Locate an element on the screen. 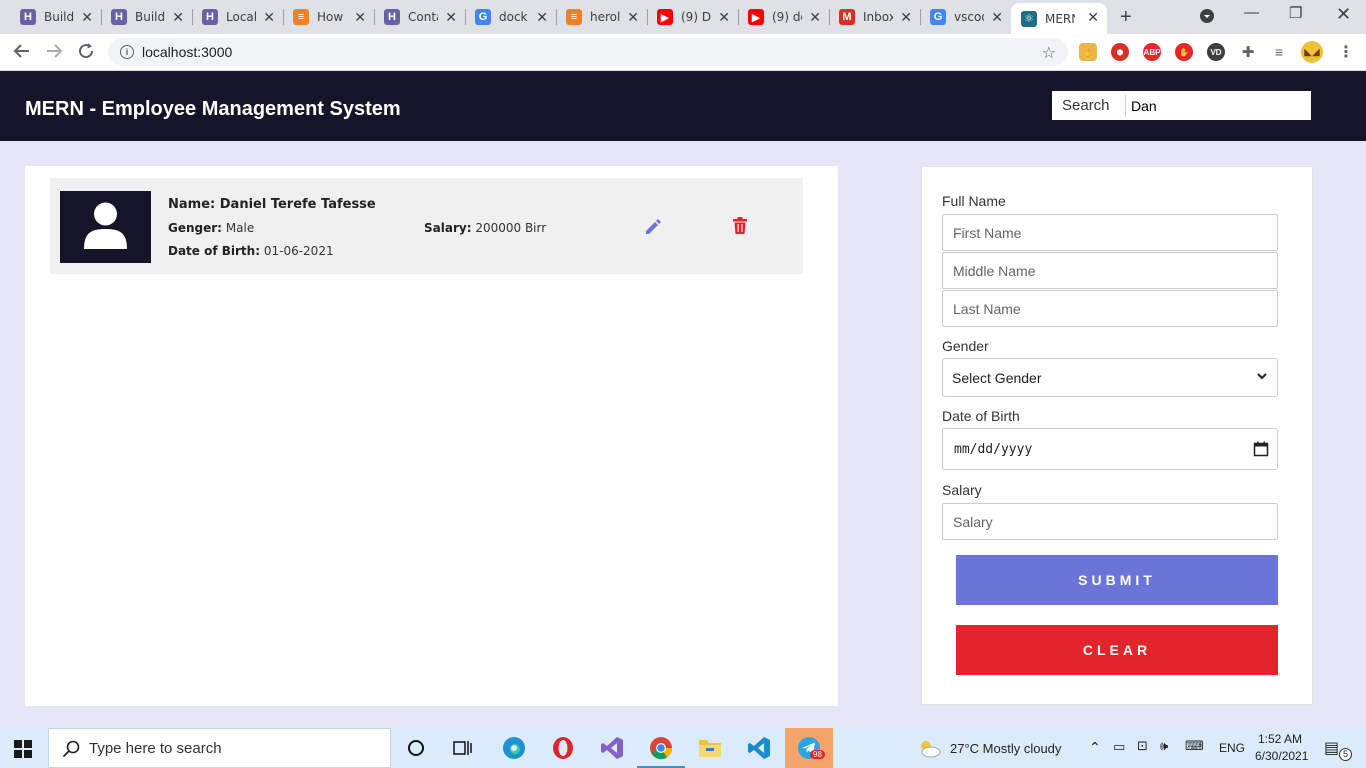 This screenshot has height=768, width=1366. address-bar: i localhost:3000 ☆ is located at coordinates (588, 52).